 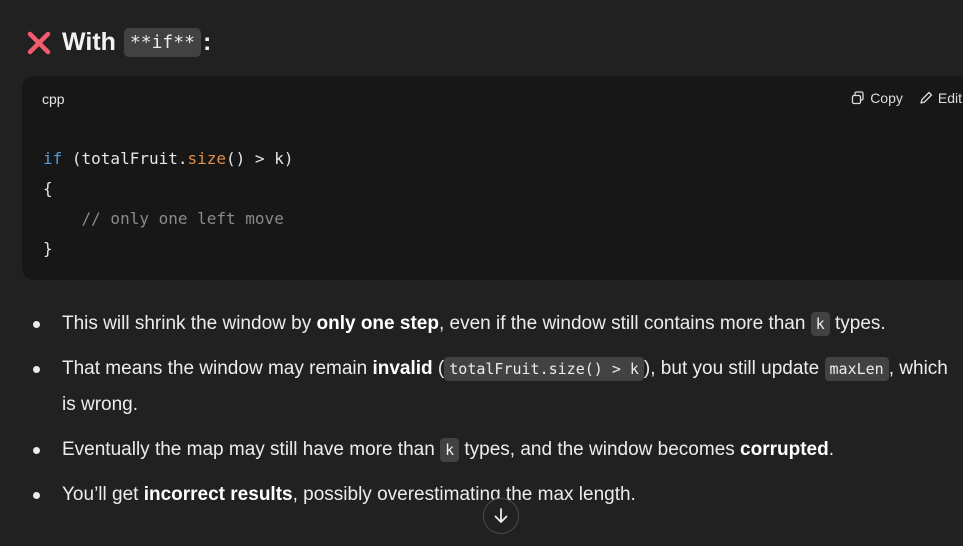 What do you see at coordinates (858, 98) in the screenshot?
I see `copy-icon` at bounding box center [858, 98].